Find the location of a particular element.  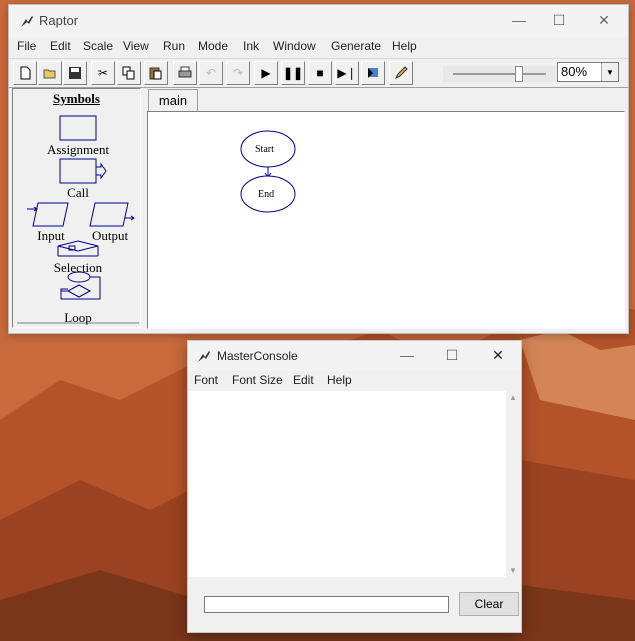

zoom-select: 80% ▼ is located at coordinates (588, 72).